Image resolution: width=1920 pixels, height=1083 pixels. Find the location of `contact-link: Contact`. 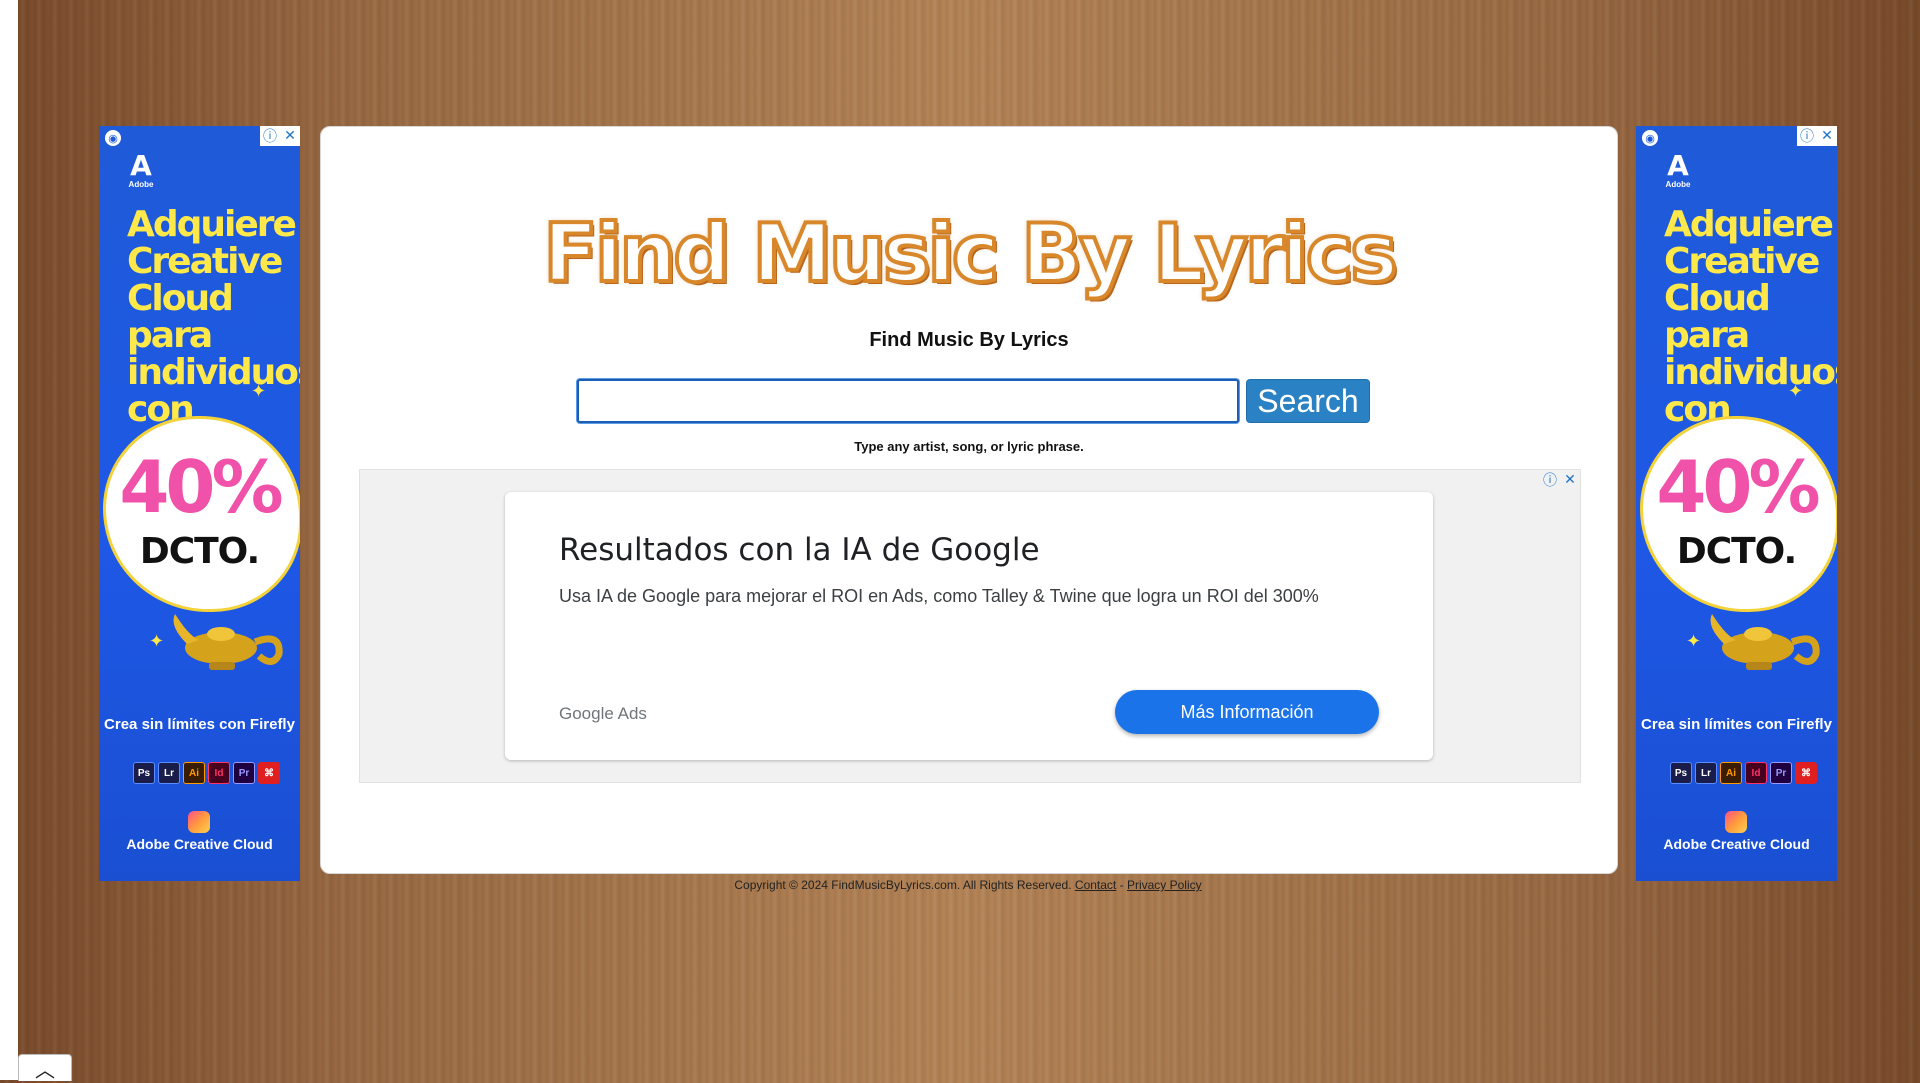

contact-link: Contact is located at coordinates (1095, 885).